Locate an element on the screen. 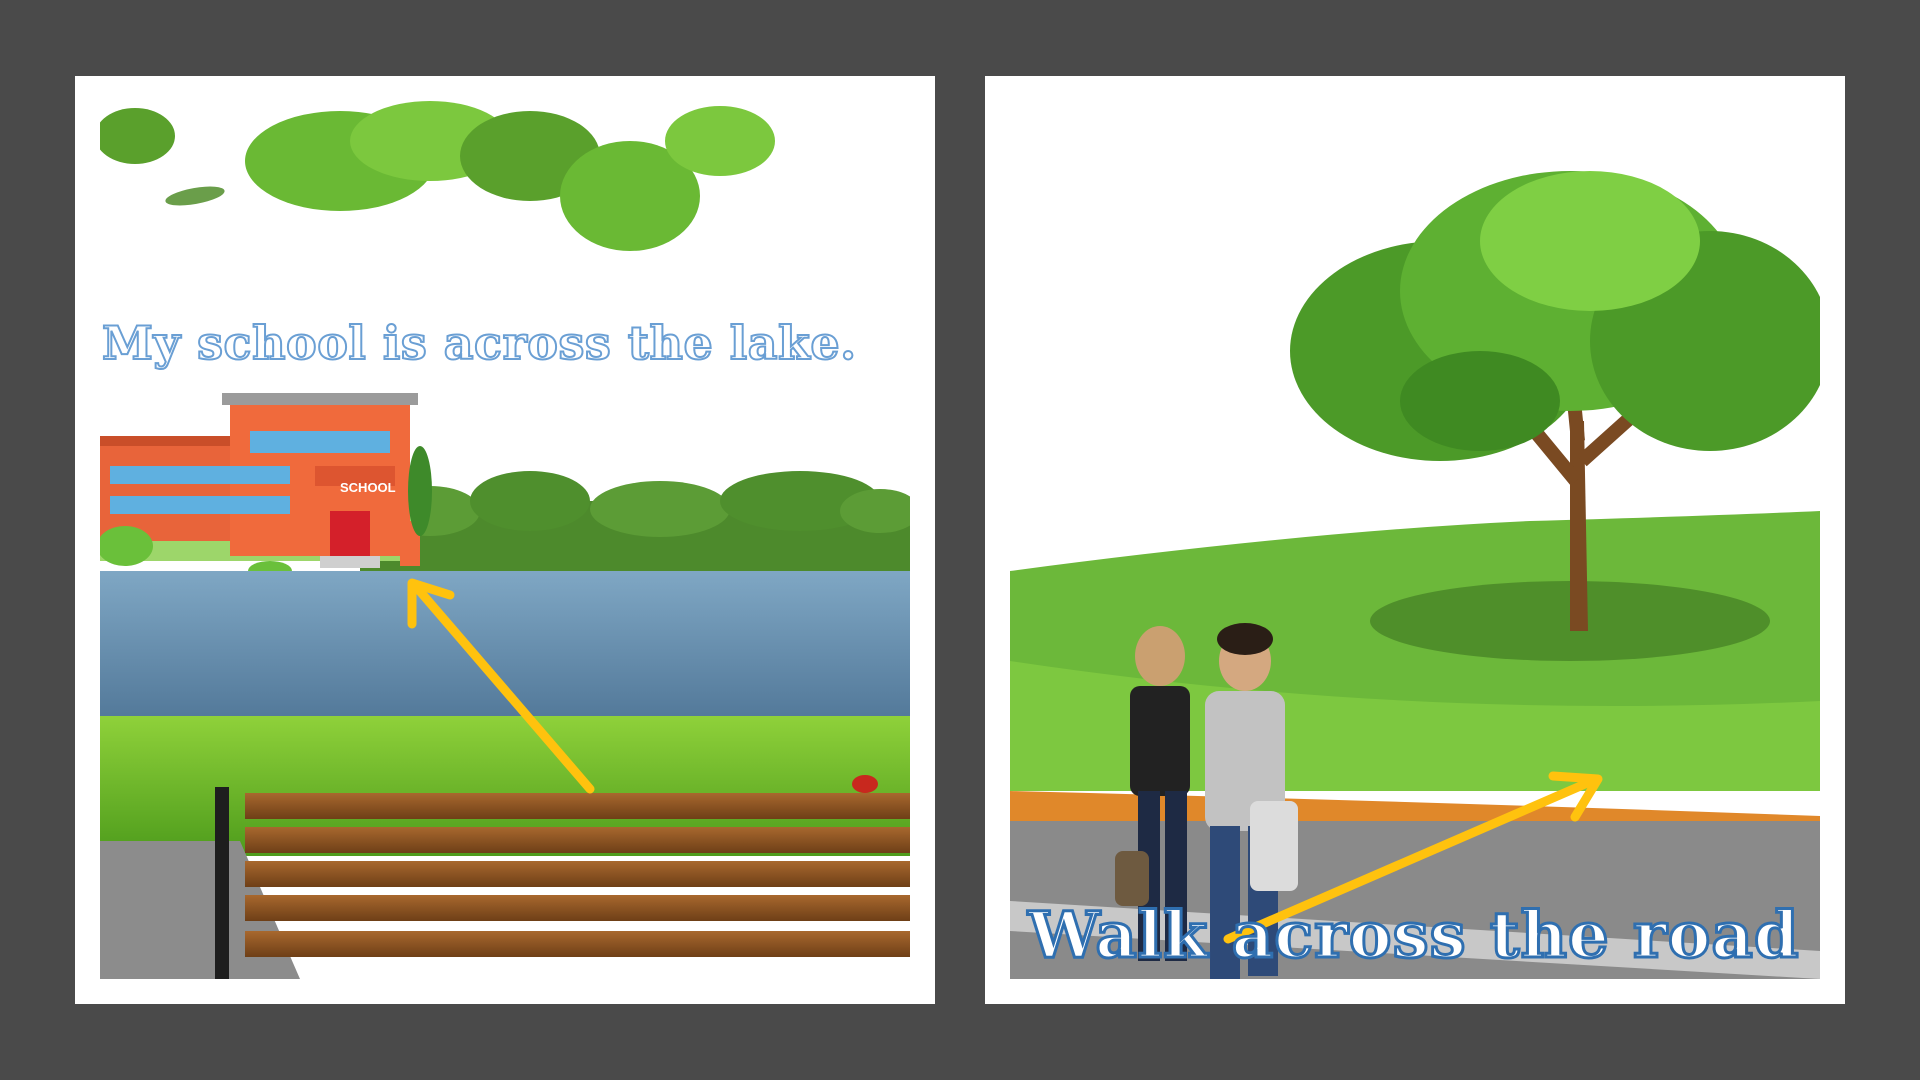 This screenshot has height=1080, width=1920. lake-water is located at coordinates (505, 651).